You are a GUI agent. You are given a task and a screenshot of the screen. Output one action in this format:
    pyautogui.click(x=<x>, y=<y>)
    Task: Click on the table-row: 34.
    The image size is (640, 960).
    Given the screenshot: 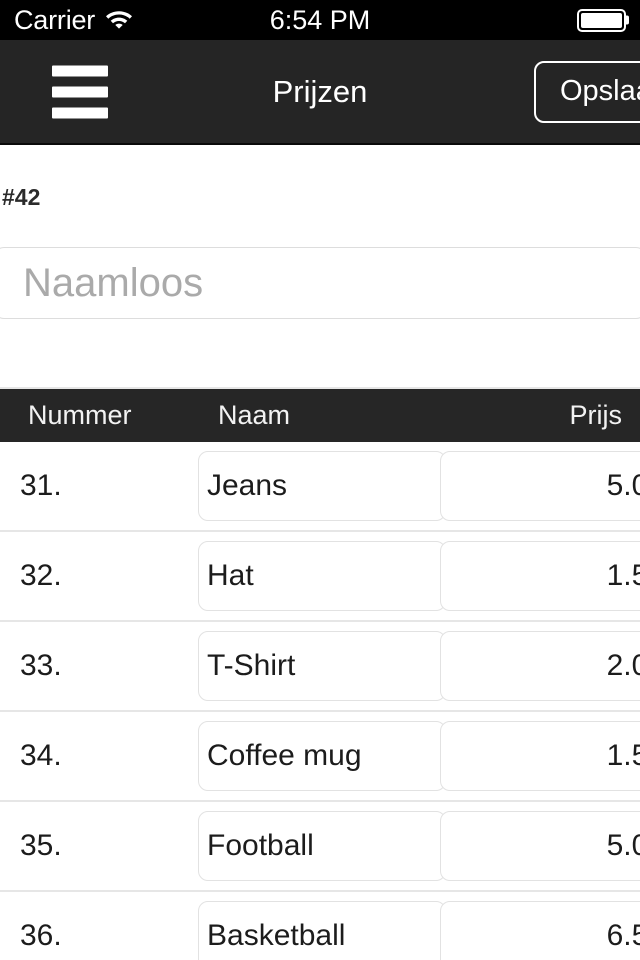 What is the action you would take?
    pyautogui.click(x=320, y=757)
    